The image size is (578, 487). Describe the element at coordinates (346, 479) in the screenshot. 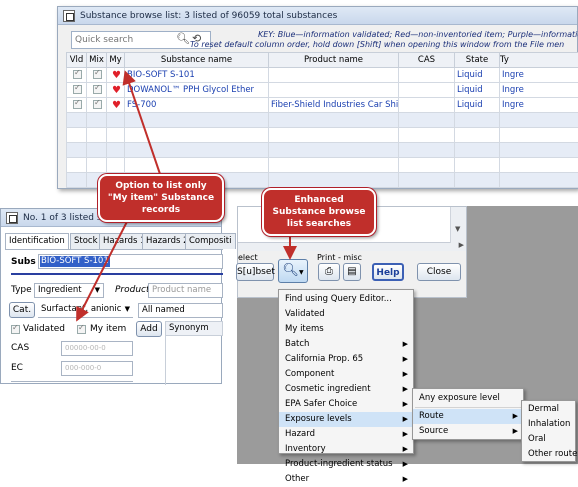

I see `menu-item-other: Other ▶` at that location.